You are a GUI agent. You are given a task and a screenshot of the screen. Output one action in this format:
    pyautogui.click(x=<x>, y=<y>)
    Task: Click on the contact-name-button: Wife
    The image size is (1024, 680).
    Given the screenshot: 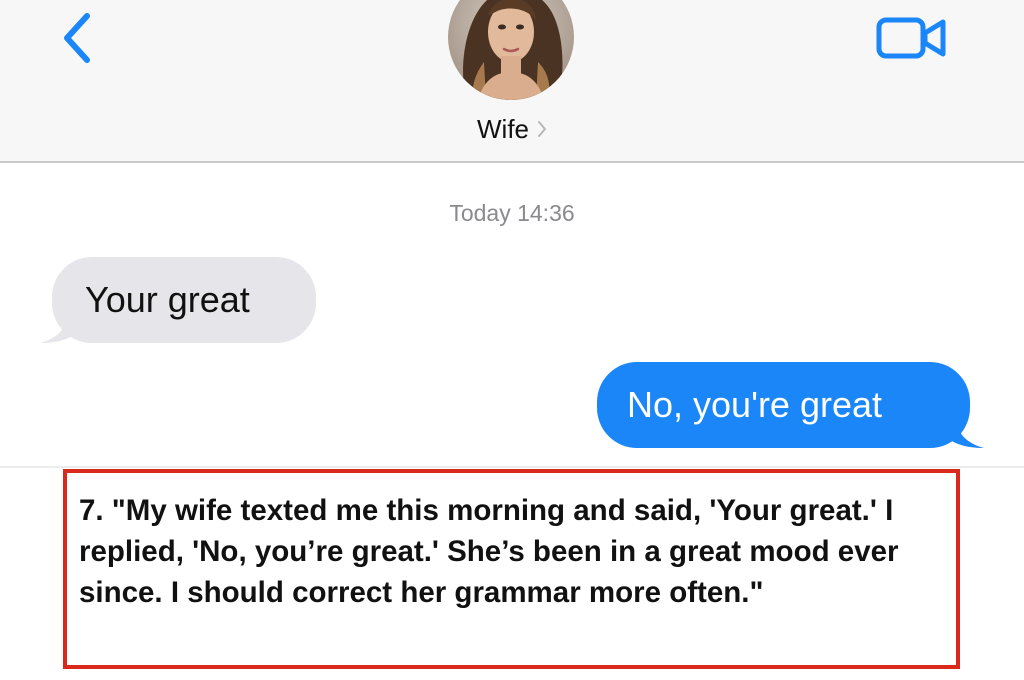 What is the action you would take?
    pyautogui.click(x=512, y=129)
    